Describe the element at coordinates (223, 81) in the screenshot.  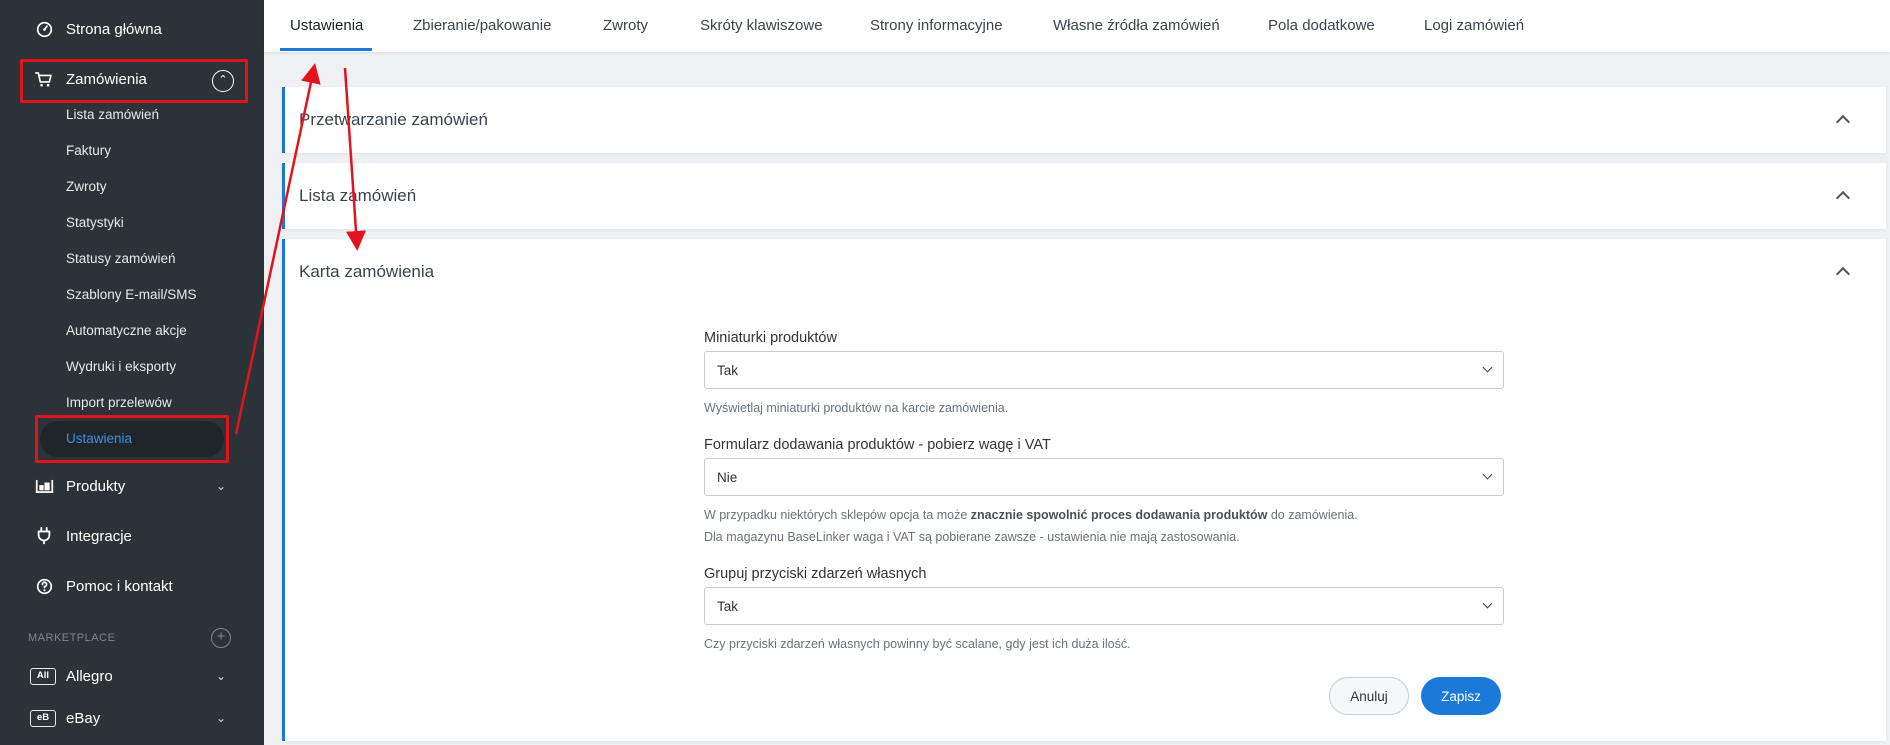
I see `chevron-up-icon: ⌃` at that location.